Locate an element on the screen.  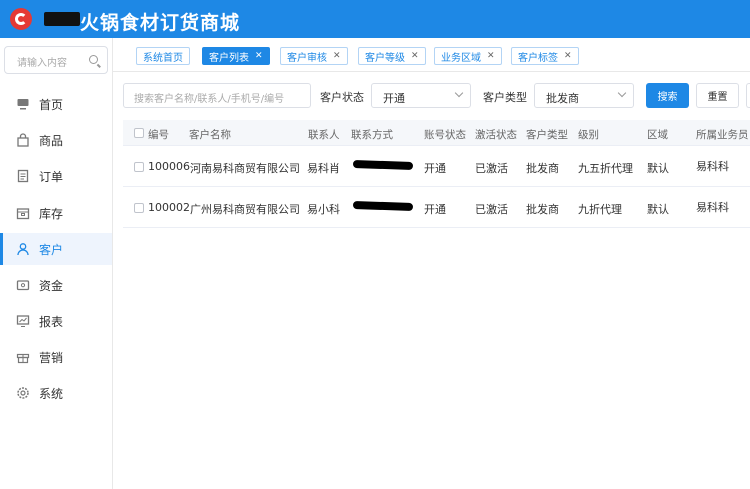
sidebar-item-label: 营销 is located at coordinates (51, 357).